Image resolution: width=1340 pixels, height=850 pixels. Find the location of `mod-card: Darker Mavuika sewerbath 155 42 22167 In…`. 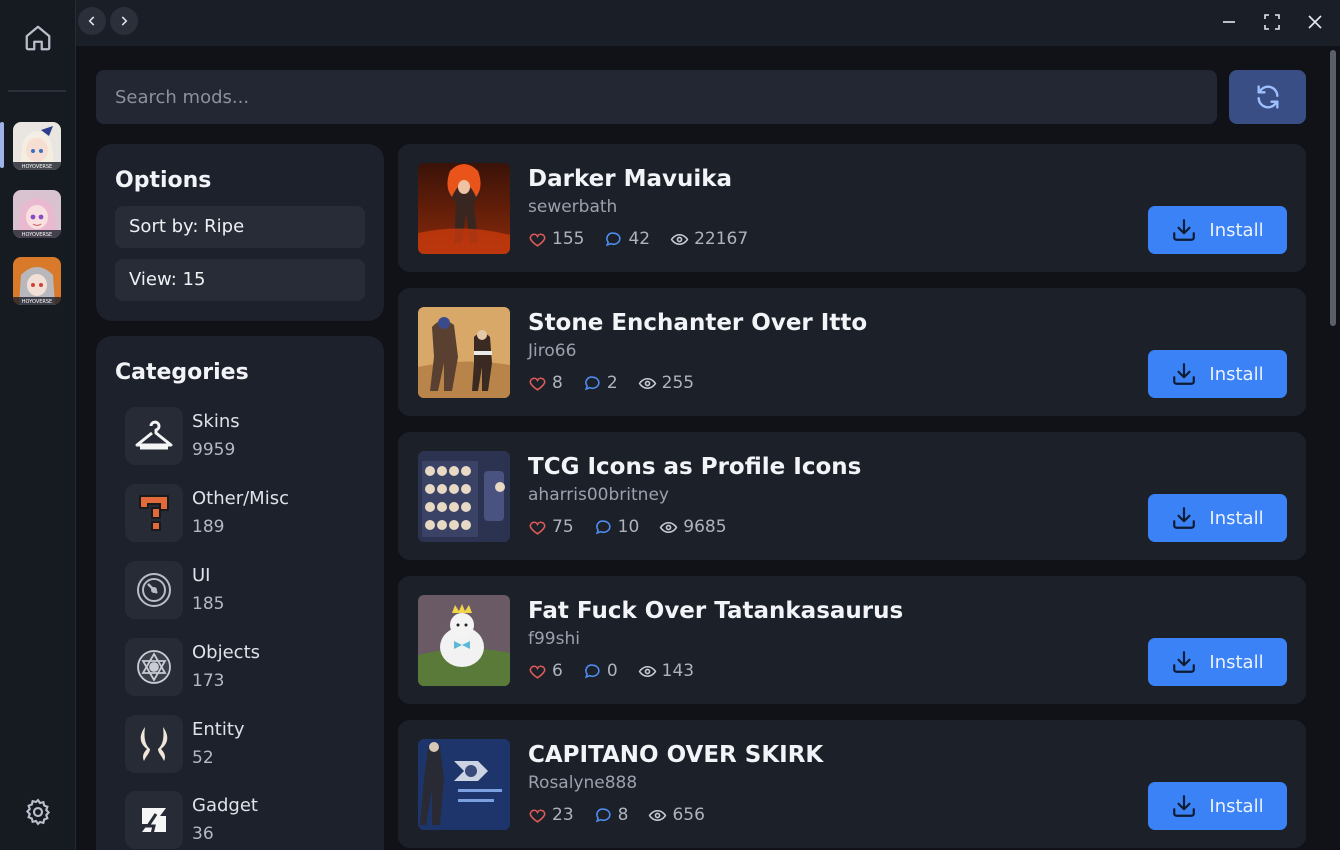

mod-card: Darker Mavuika sewerbath 155 42 22167 In… is located at coordinates (852, 208).